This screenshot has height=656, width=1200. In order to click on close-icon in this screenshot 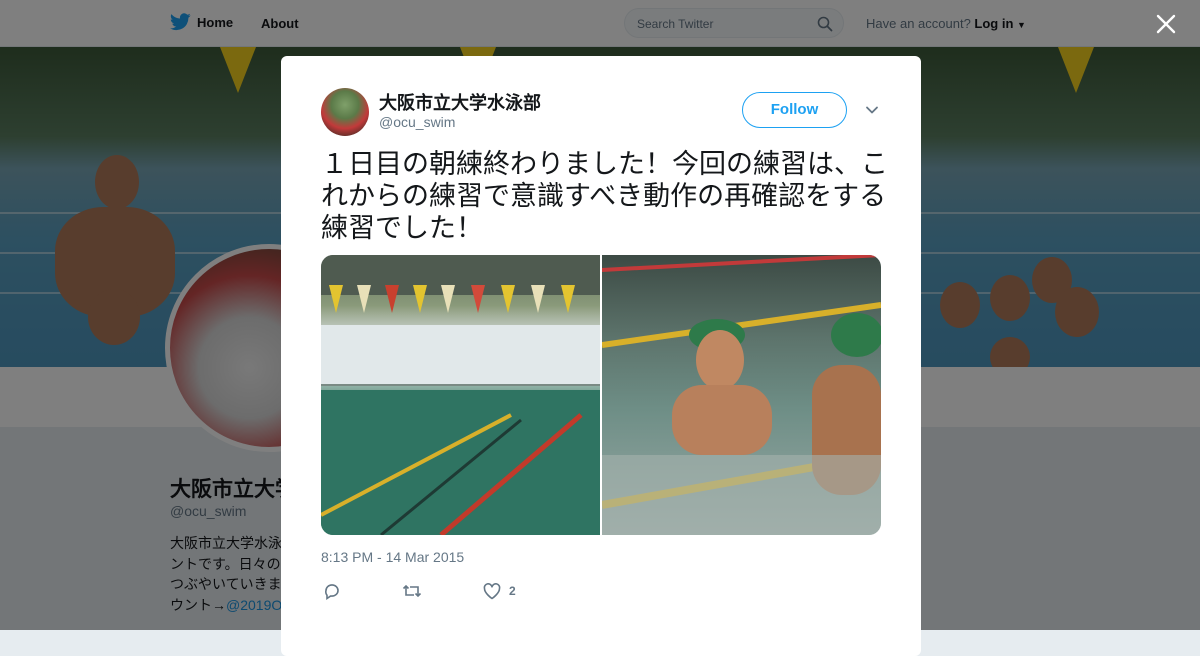, I will do `click(1166, 24)`.